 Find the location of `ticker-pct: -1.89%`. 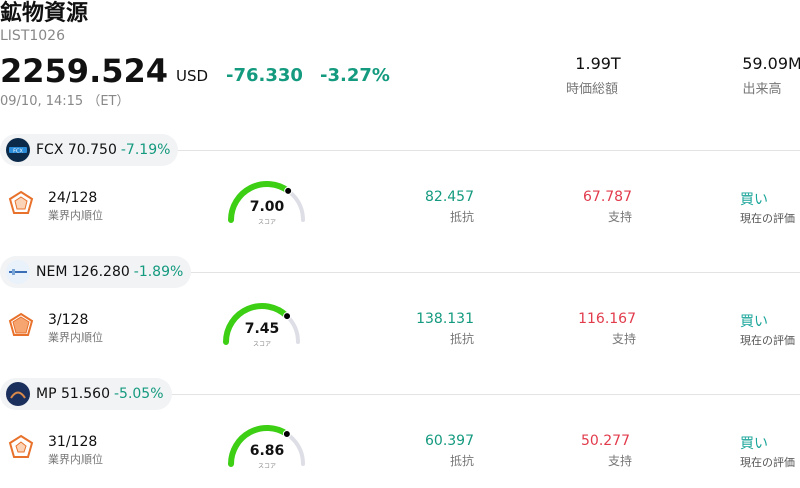

ticker-pct: -1.89% is located at coordinates (158, 272).